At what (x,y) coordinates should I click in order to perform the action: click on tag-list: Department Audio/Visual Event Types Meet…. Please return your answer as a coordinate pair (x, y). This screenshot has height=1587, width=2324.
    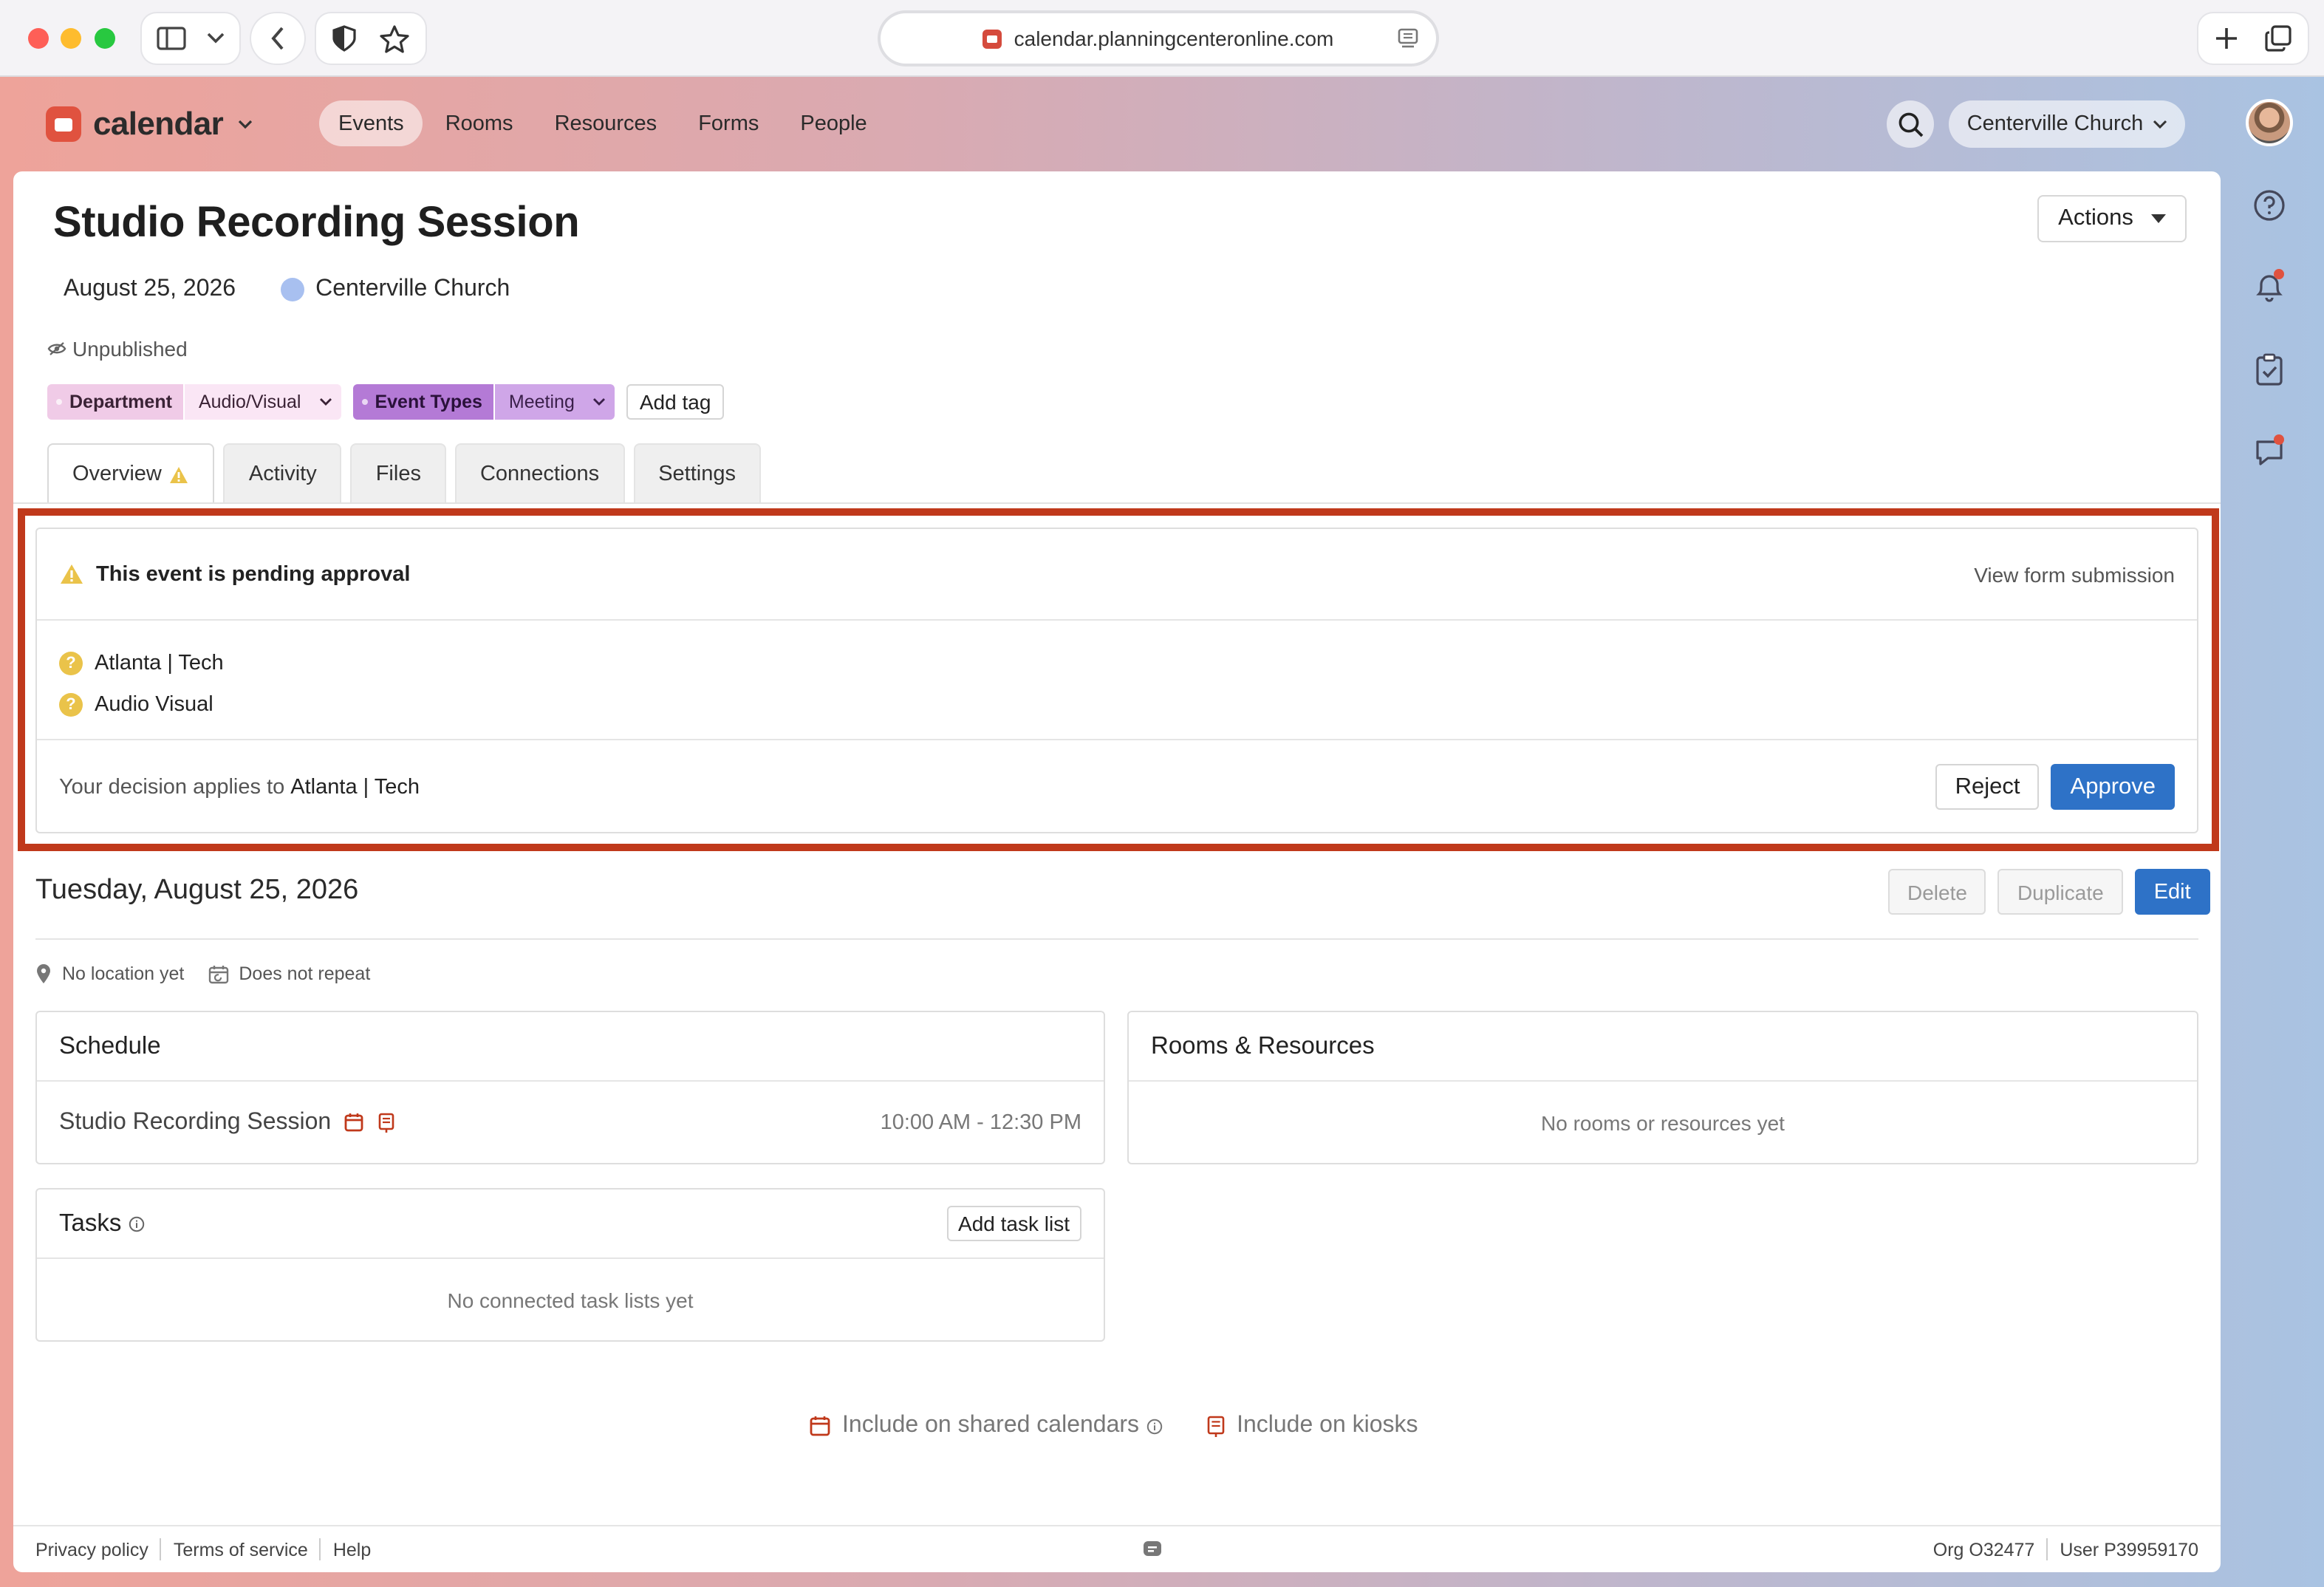
    Looking at the image, I should click on (386, 402).